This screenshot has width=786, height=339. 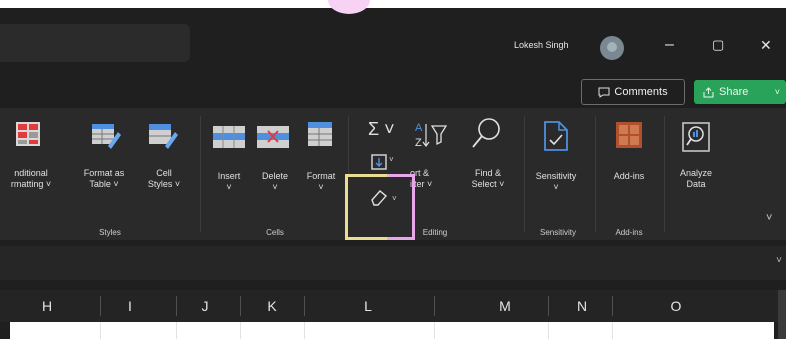 I want to click on format-as-table-line2: Table ˅, so click(x=104, y=184).